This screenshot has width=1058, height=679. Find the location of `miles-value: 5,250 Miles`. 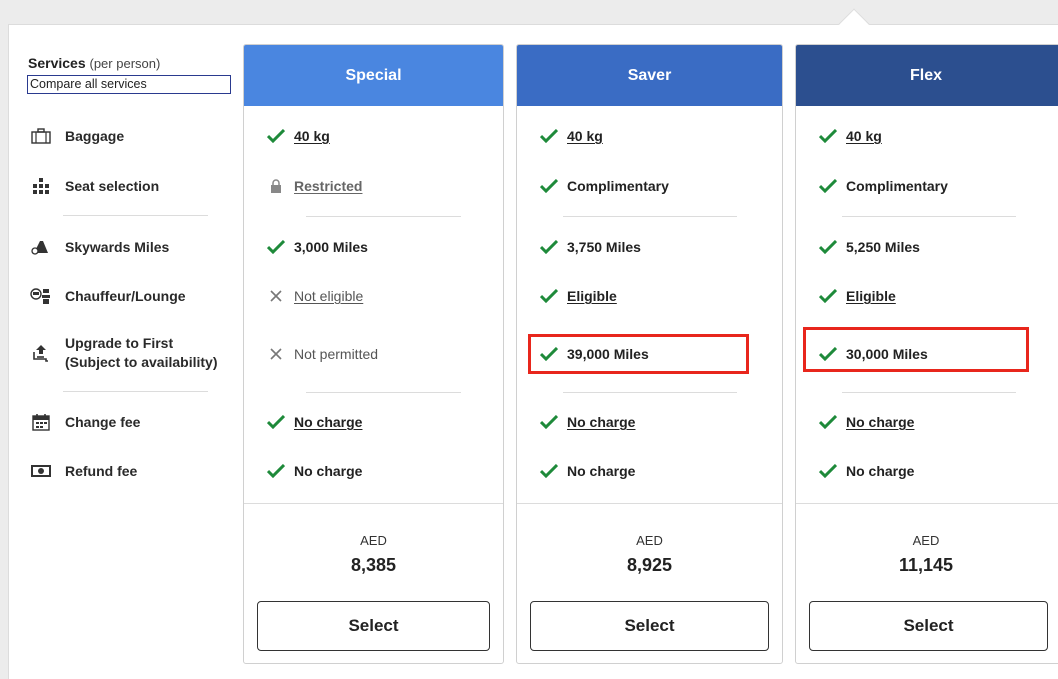

miles-value: 5,250 Miles is located at coordinates (883, 247).